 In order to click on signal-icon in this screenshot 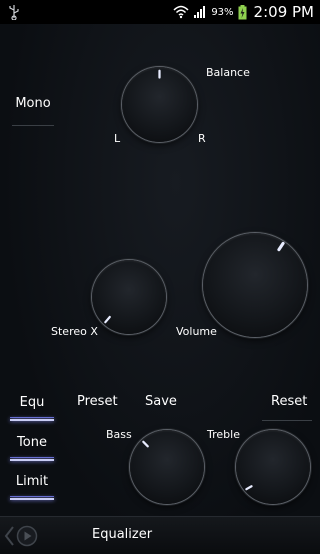, I will do `click(200, 12)`.